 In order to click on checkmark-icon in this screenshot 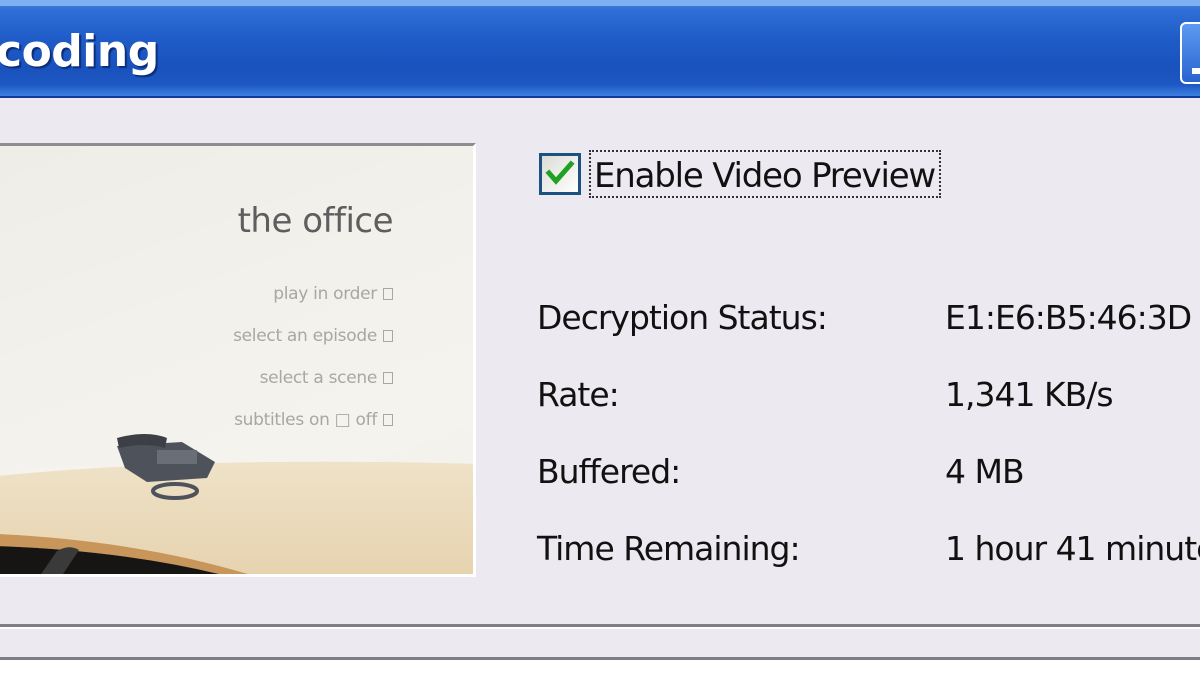, I will do `click(560, 172)`.